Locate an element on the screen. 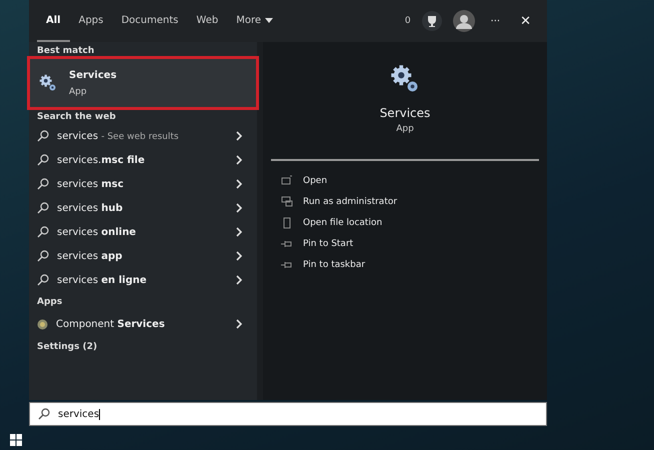 The image size is (654, 450). trophy-icon is located at coordinates (431, 21).